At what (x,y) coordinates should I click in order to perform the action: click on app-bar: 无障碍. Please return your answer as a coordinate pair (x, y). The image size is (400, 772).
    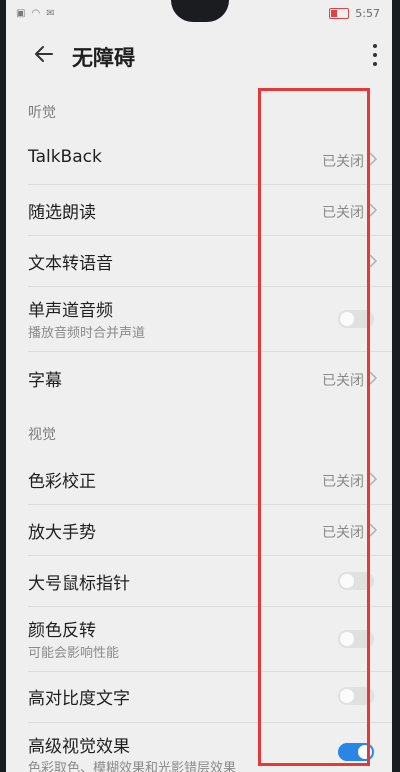
    Looking at the image, I should click on (199, 56).